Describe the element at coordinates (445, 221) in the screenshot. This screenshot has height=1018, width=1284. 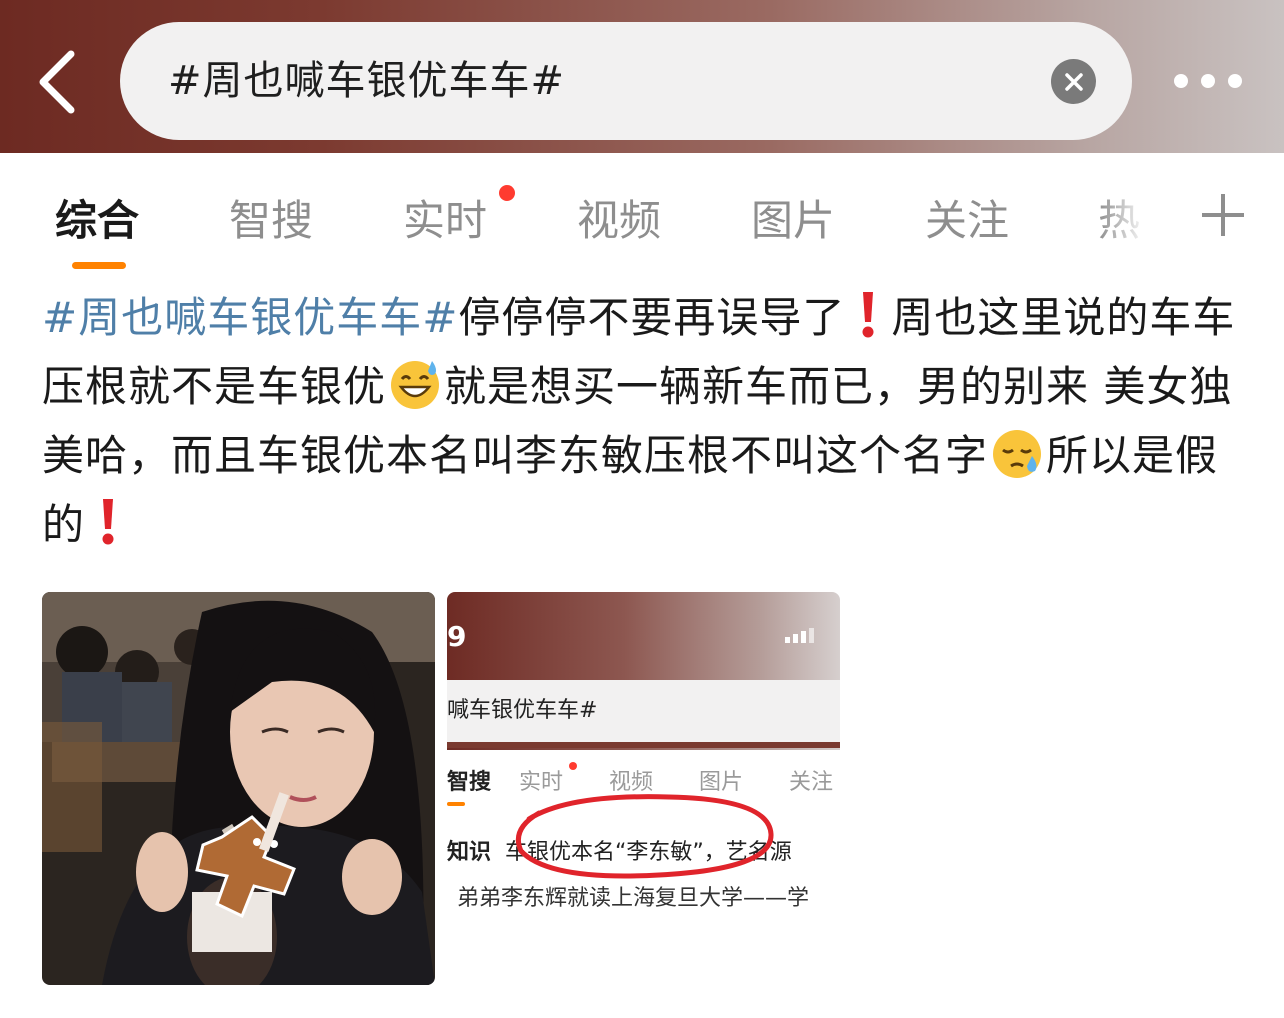
I see `tab-实时: 实时` at that location.